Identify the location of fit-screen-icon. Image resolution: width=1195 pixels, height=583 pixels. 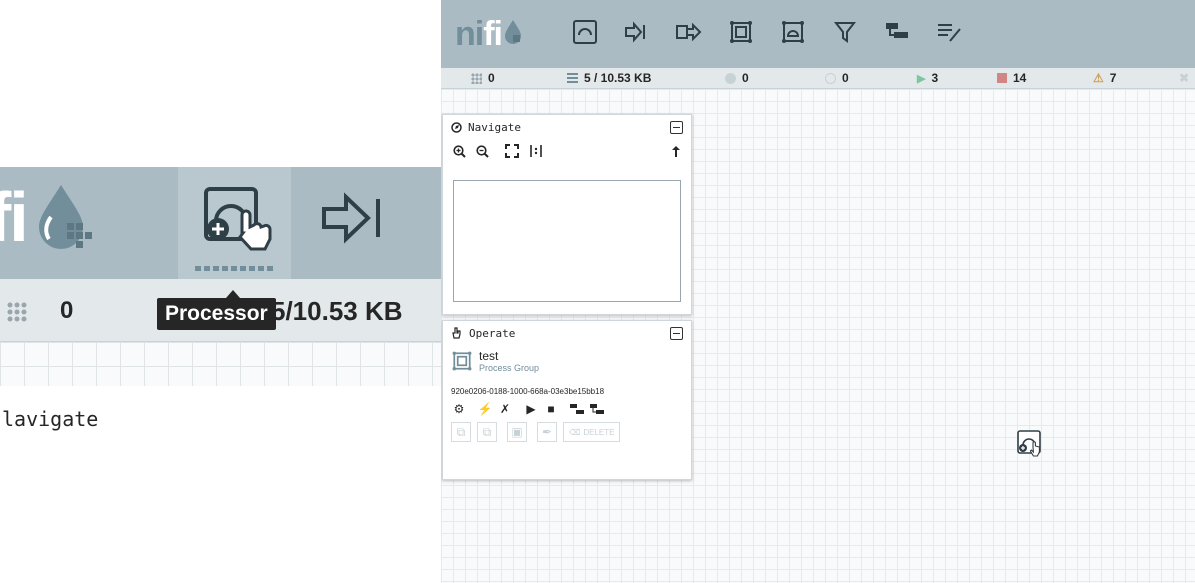
(512, 151).